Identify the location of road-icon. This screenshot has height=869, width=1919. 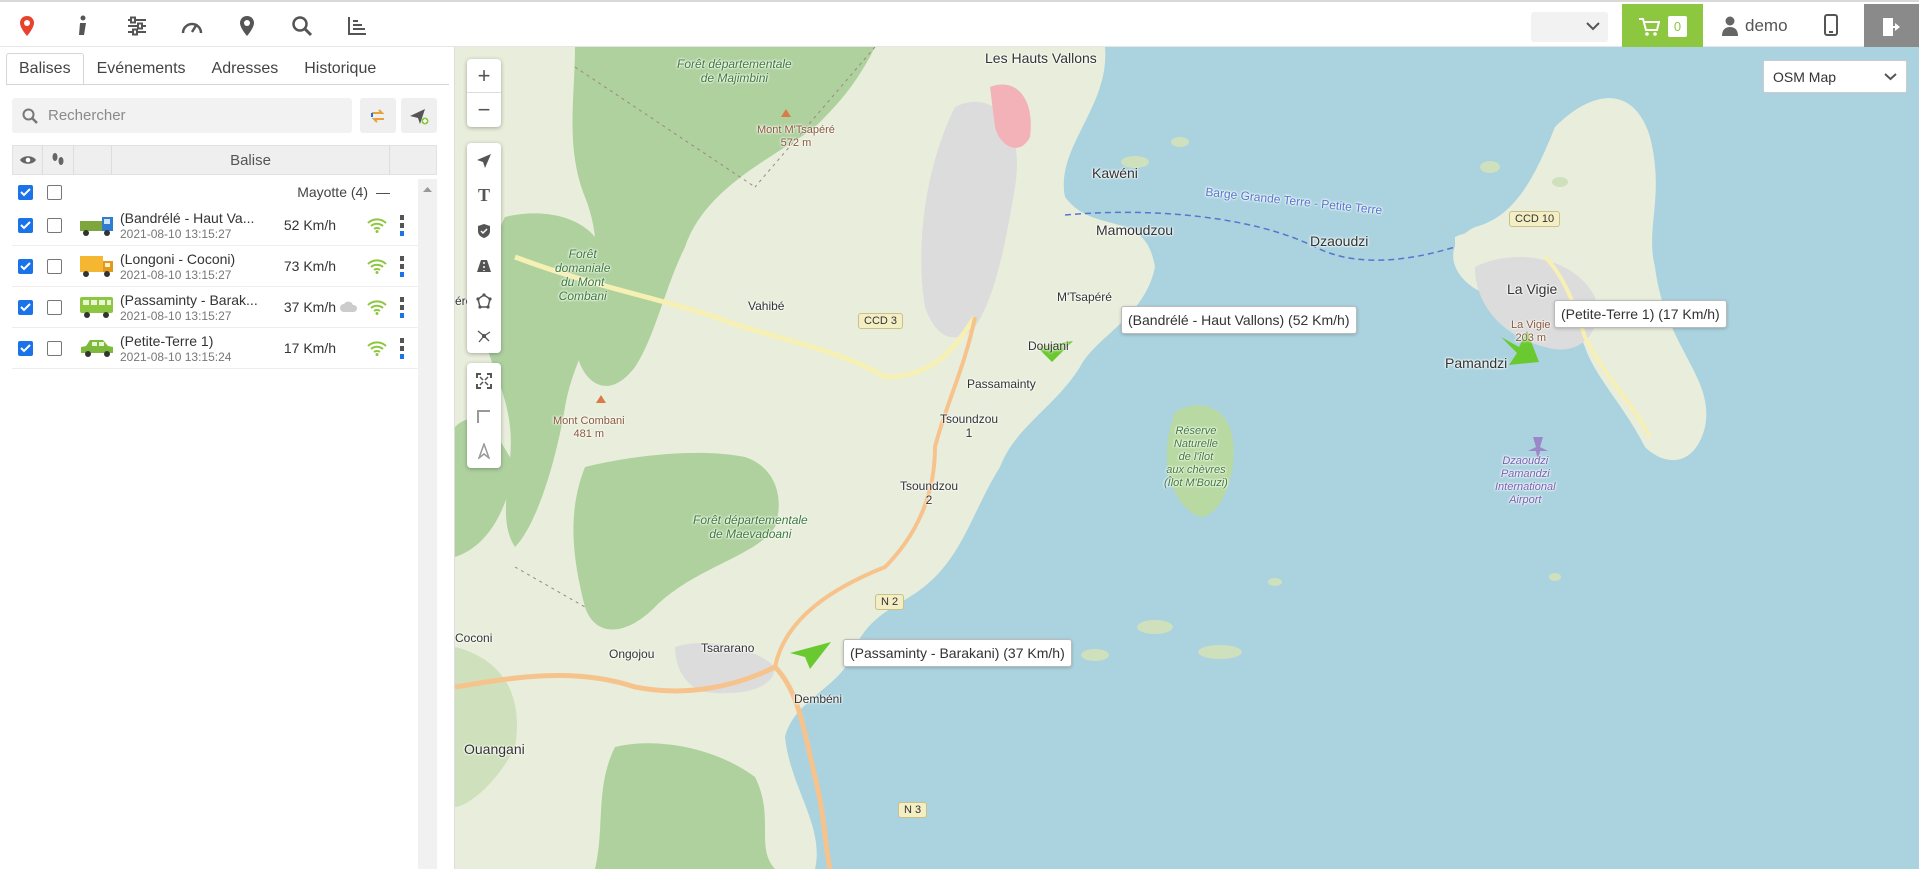
(484, 265).